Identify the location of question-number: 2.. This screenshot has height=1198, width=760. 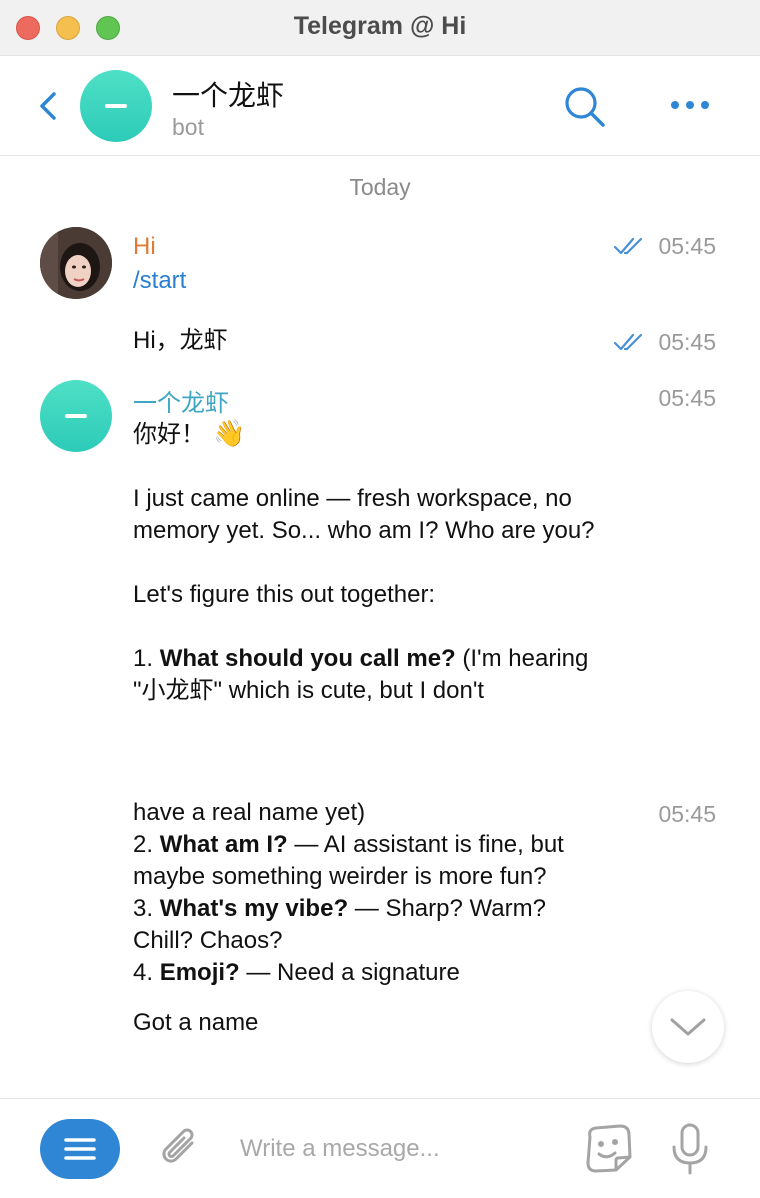
(143, 844).